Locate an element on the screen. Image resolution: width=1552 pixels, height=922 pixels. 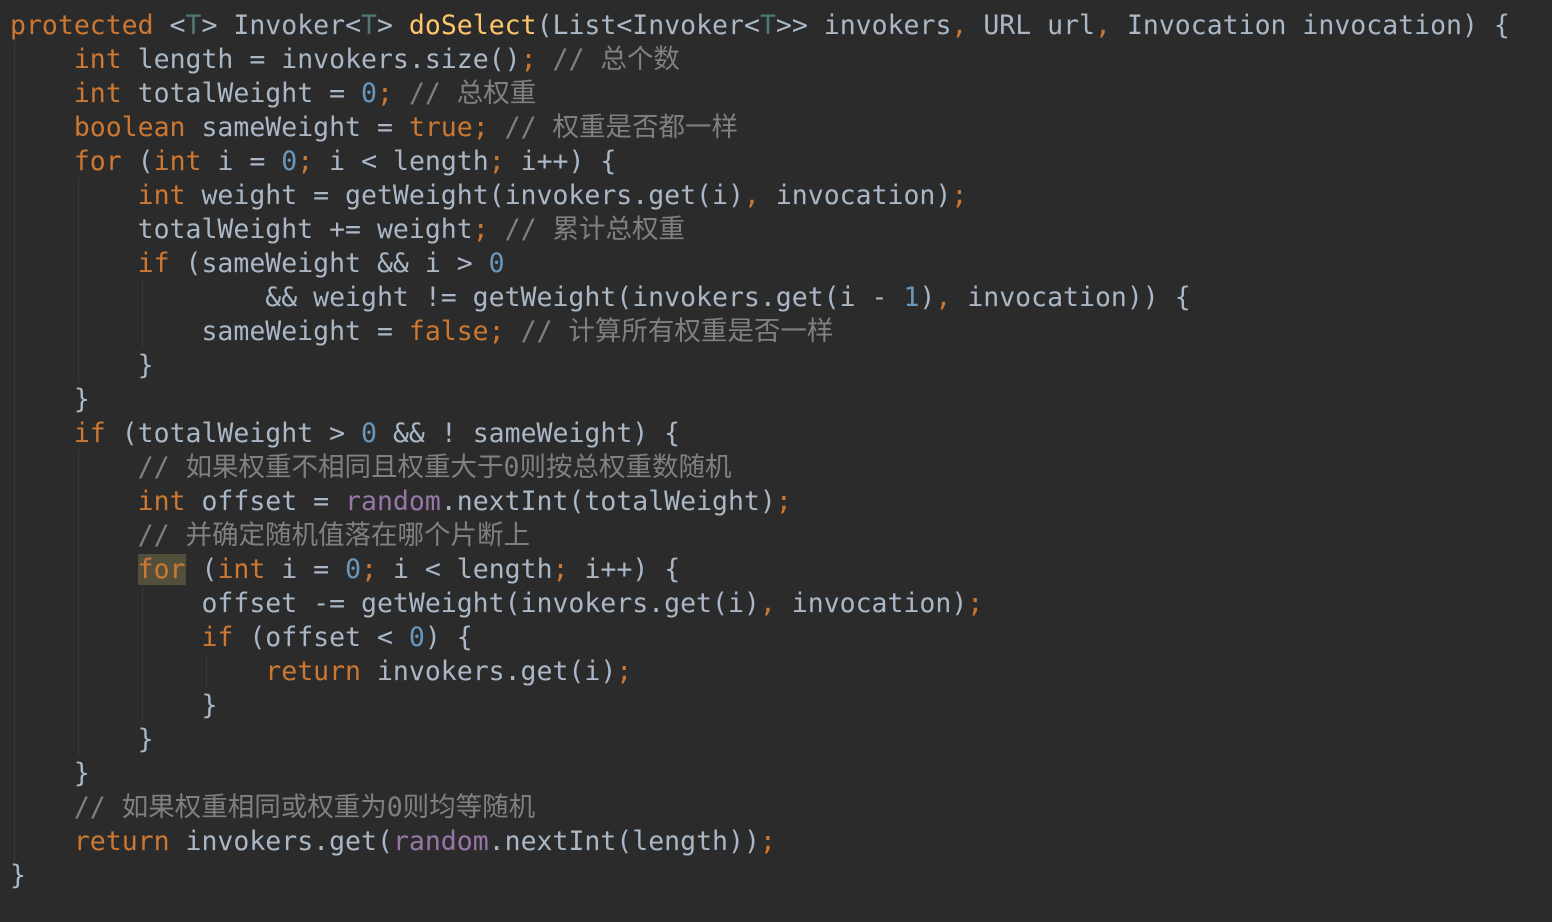
code-token: ) { is located at coordinates (448, 637).